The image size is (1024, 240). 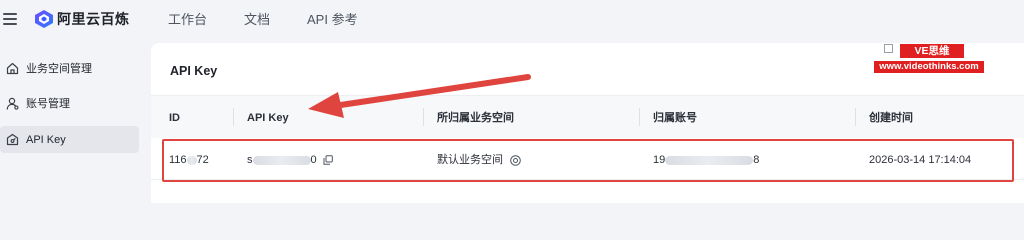 What do you see at coordinates (202, 160) in the screenshot?
I see `id-visible-suffix: 72` at bounding box center [202, 160].